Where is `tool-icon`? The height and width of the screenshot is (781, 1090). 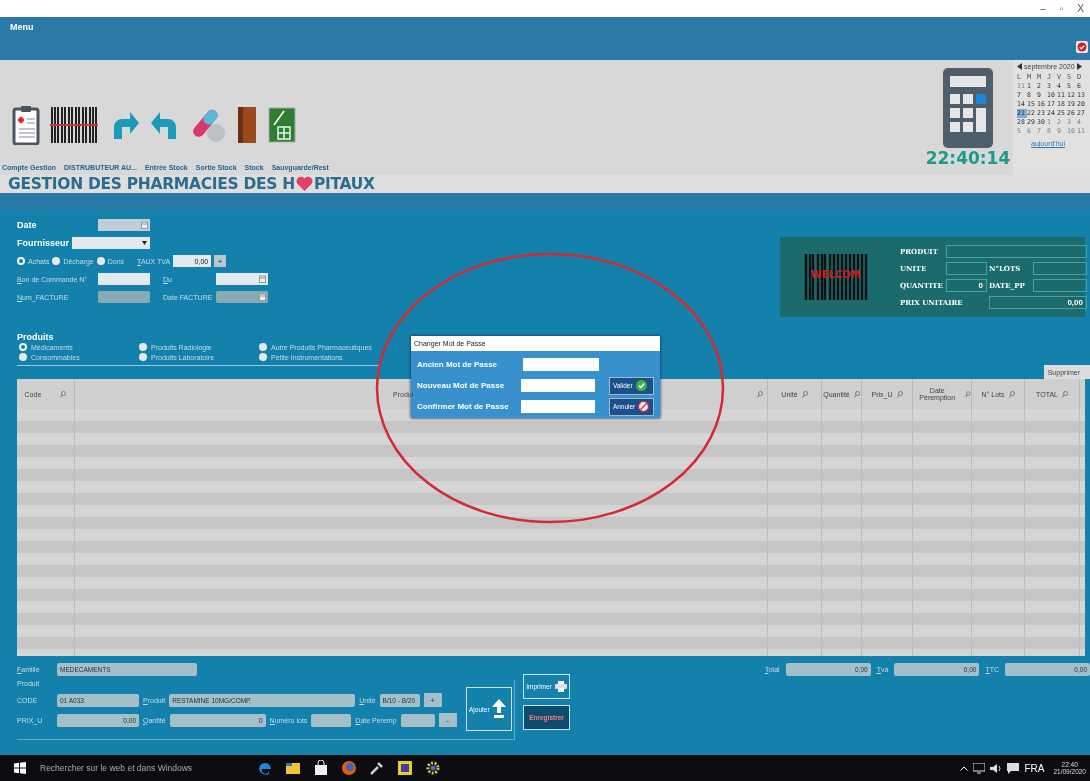 tool-icon is located at coordinates (377, 768).